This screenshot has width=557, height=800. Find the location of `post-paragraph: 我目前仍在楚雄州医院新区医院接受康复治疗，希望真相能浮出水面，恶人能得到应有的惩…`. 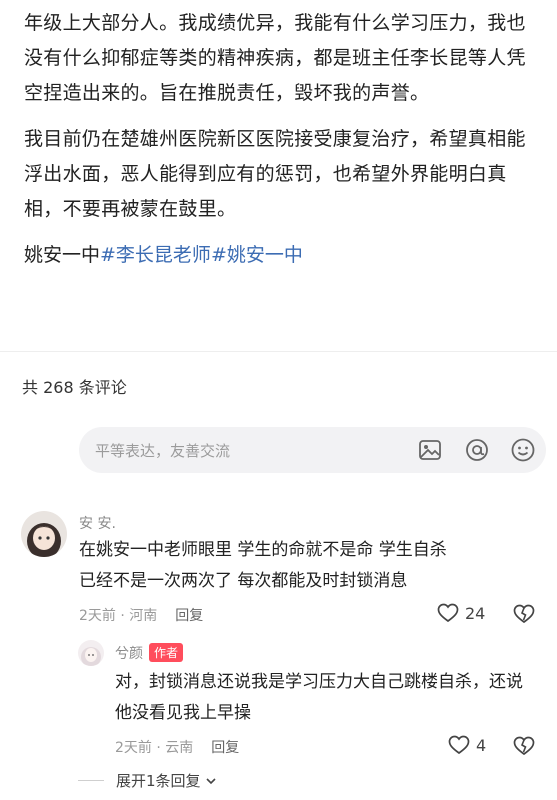

post-paragraph: 我目前仍在楚雄州医院新区医院接受康复治疗，希望真相能浮出水面，恶人能得到应有的惩… is located at coordinates (275, 174).